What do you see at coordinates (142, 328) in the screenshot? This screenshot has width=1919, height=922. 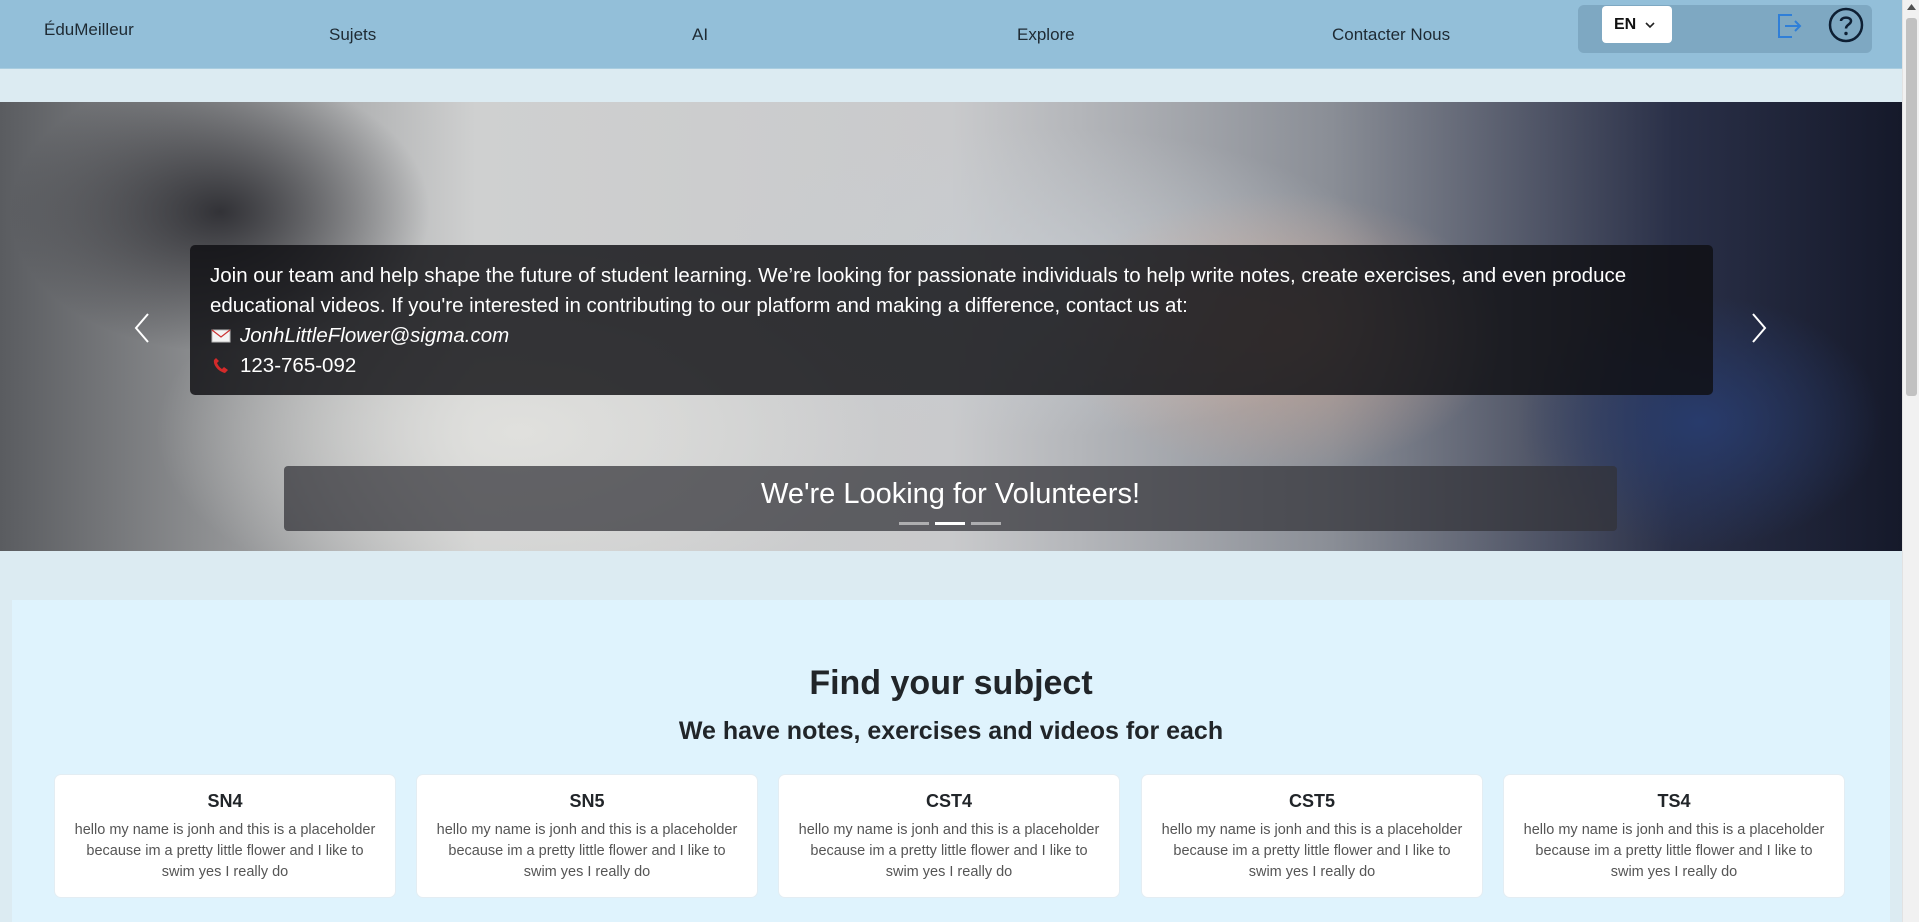 I see `carousel-prev-icon` at bounding box center [142, 328].